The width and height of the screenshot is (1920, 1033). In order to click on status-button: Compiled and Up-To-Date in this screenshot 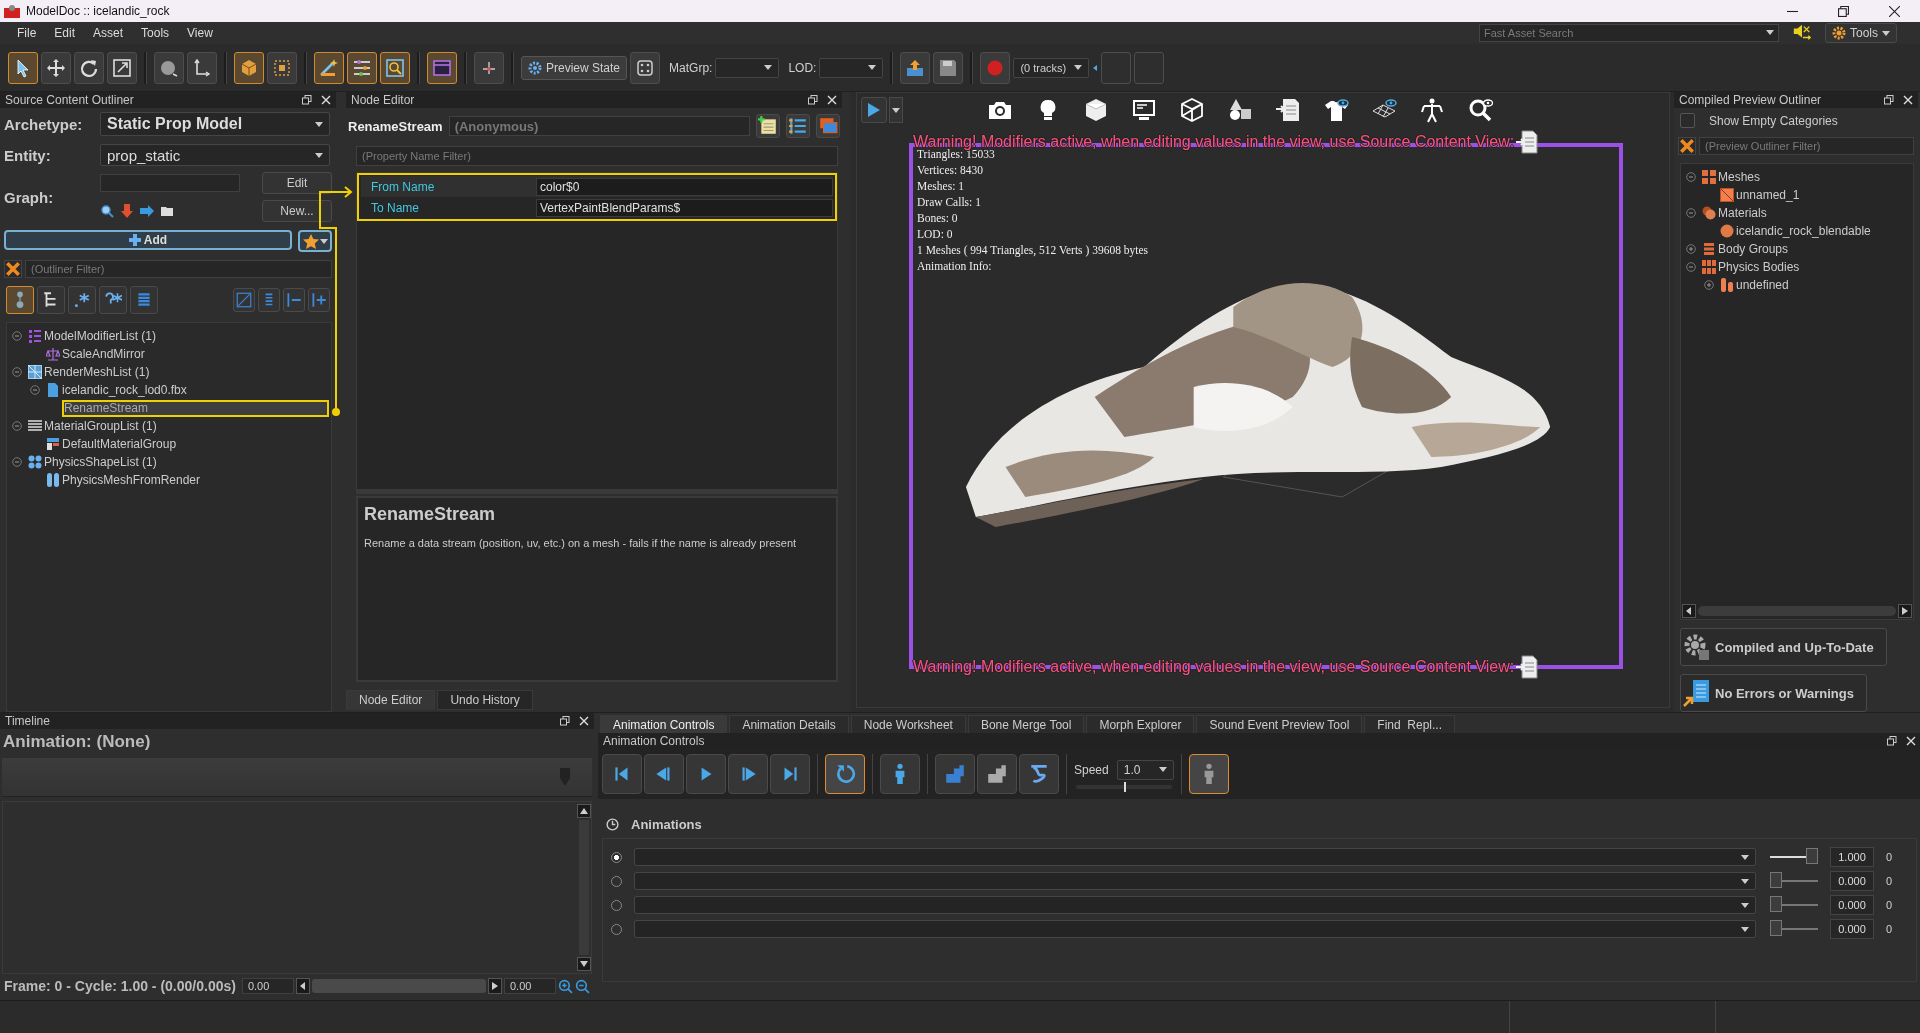, I will do `click(1783, 647)`.